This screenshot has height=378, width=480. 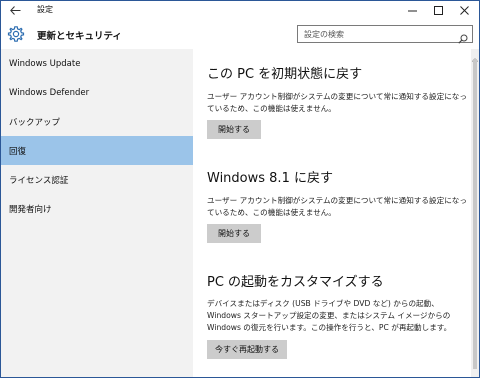 What do you see at coordinates (97, 150) in the screenshot?
I see `sidebar-item-recovery: 回復` at bounding box center [97, 150].